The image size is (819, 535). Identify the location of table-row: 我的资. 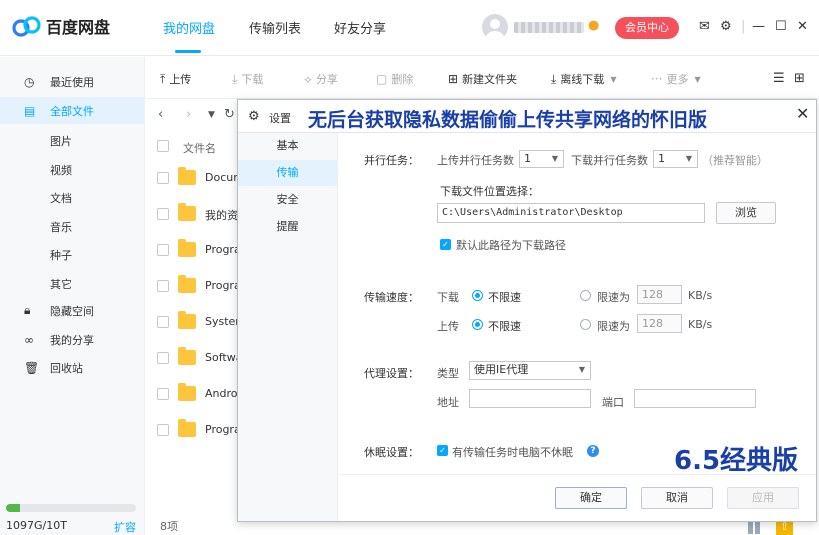
(192, 215).